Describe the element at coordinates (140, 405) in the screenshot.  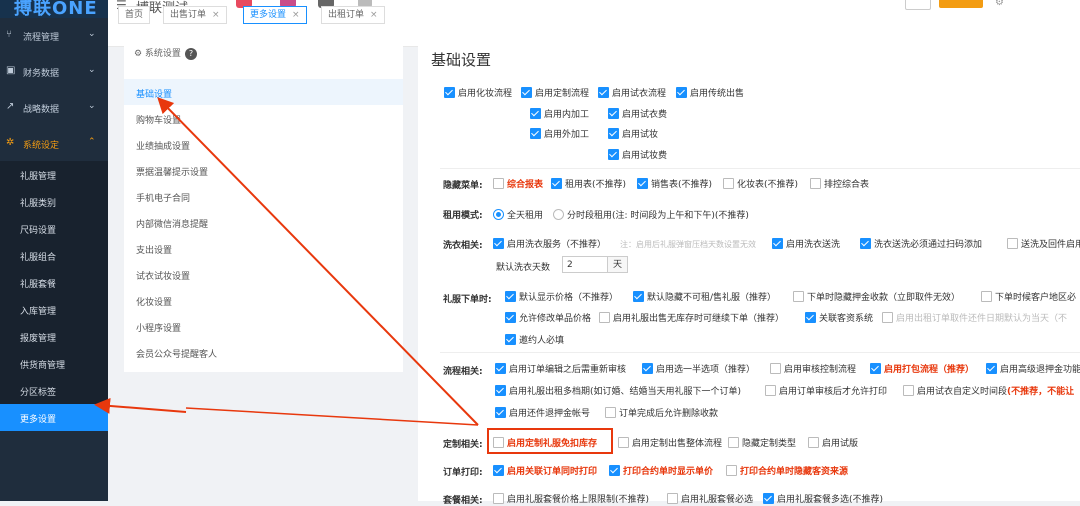
I see `arrow-to-more-settings` at that location.